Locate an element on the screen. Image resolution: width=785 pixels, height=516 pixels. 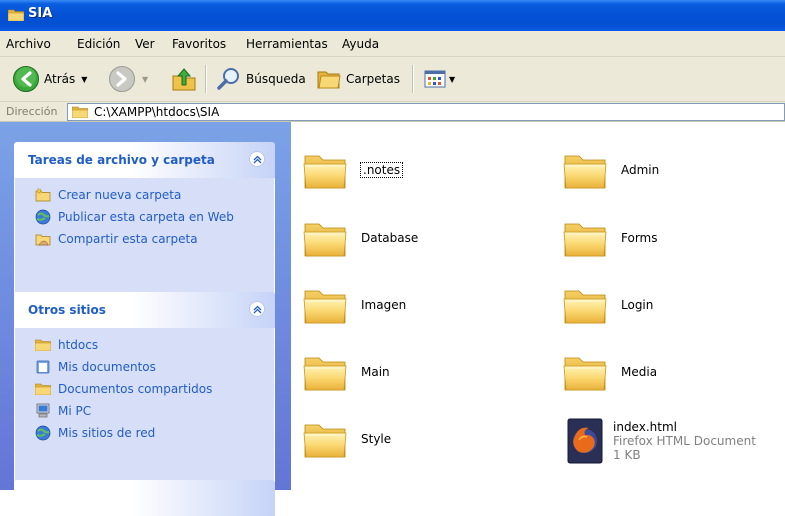
place-label: Mi PC is located at coordinates (75, 411).